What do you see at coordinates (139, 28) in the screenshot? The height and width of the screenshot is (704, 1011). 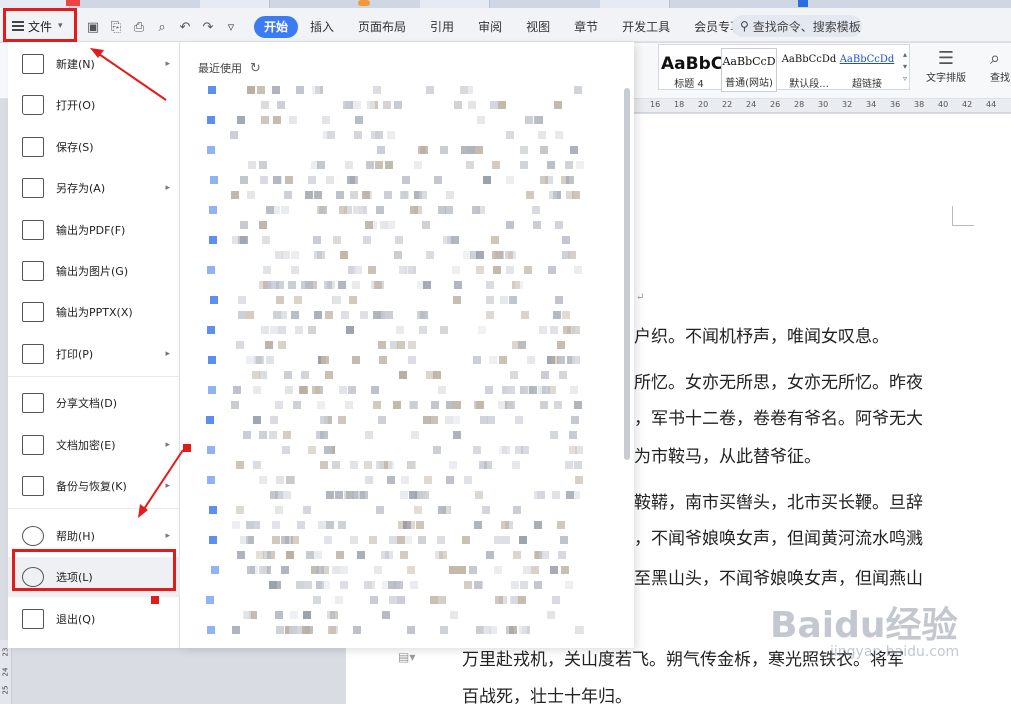 I see `print-icon: ⎙` at bounding box center [139, 28].